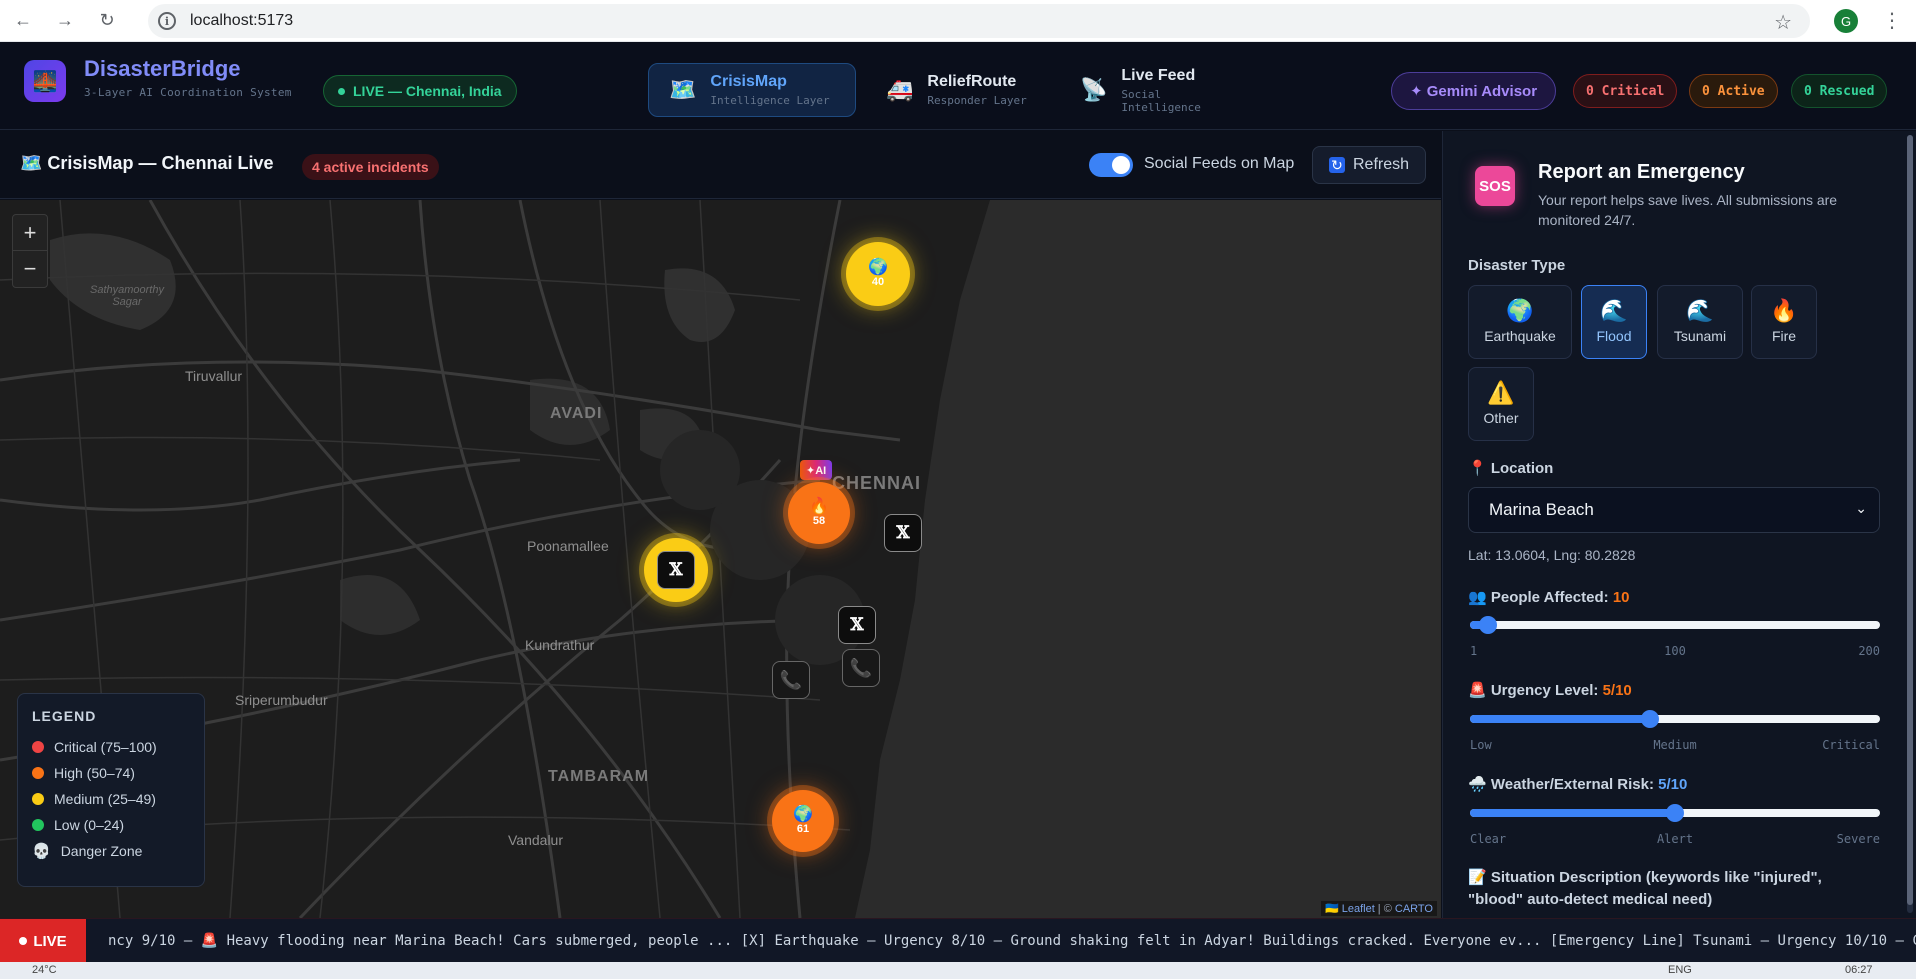 This screenshot has height=979, width=1916. Describe the element at coordinates (1851, 745) in the screenshot. I see `scale-max: Critical` at that location.